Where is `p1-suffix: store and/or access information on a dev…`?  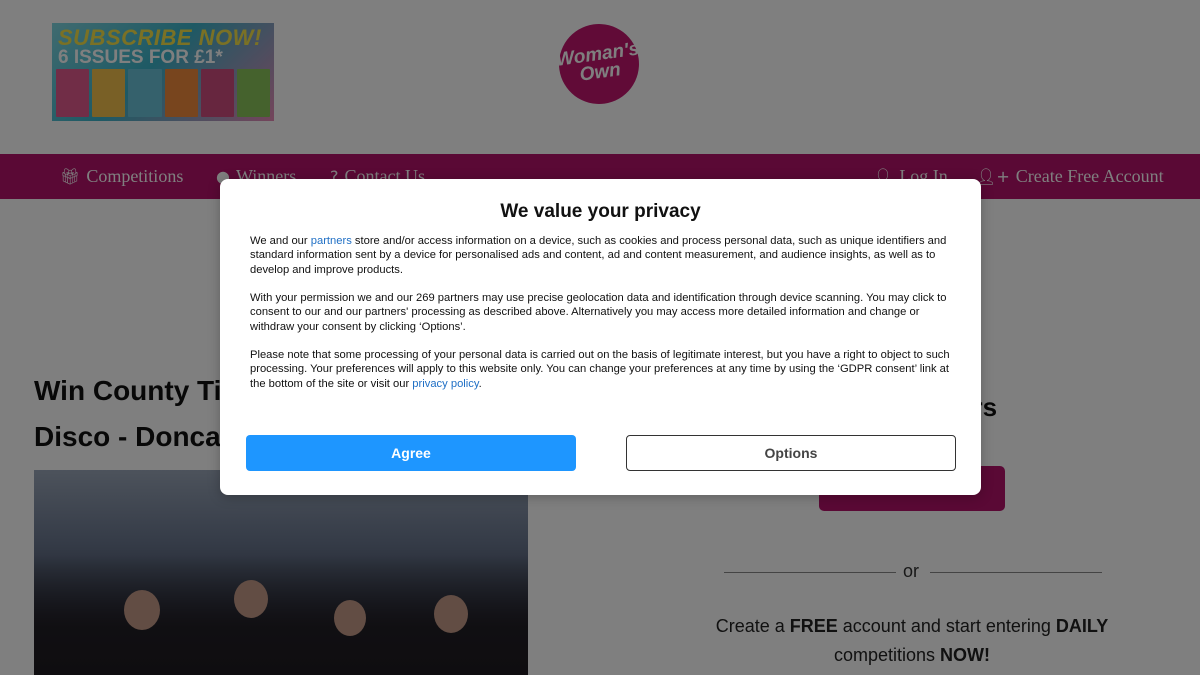
p1-suffix: store and/or access information on a dev… is located at coordinates (598, 255).